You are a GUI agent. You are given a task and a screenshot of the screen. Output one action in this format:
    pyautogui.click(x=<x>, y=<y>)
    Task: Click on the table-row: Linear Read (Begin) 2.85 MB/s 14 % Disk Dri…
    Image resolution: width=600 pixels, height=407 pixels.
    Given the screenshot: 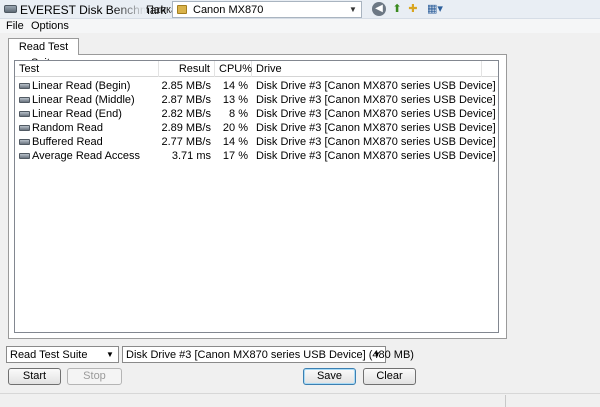 What is the action you would take?
    pyautogui.click(x=256, y=86)
    